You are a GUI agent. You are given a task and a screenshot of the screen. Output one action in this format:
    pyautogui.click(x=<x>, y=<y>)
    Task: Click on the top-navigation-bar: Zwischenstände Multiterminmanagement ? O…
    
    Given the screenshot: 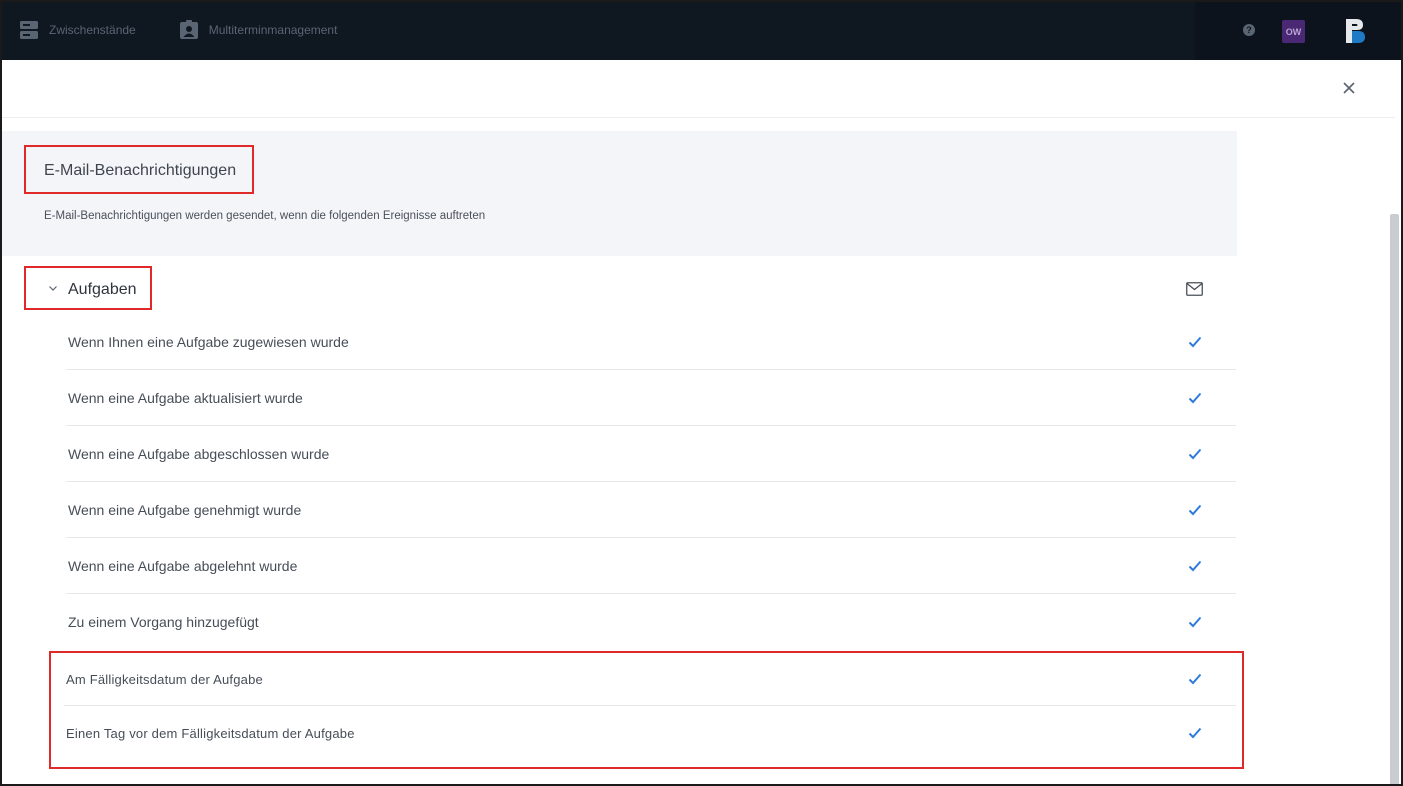 What is the action you would take?
    pyautogui.click(x=701, y=30)
    